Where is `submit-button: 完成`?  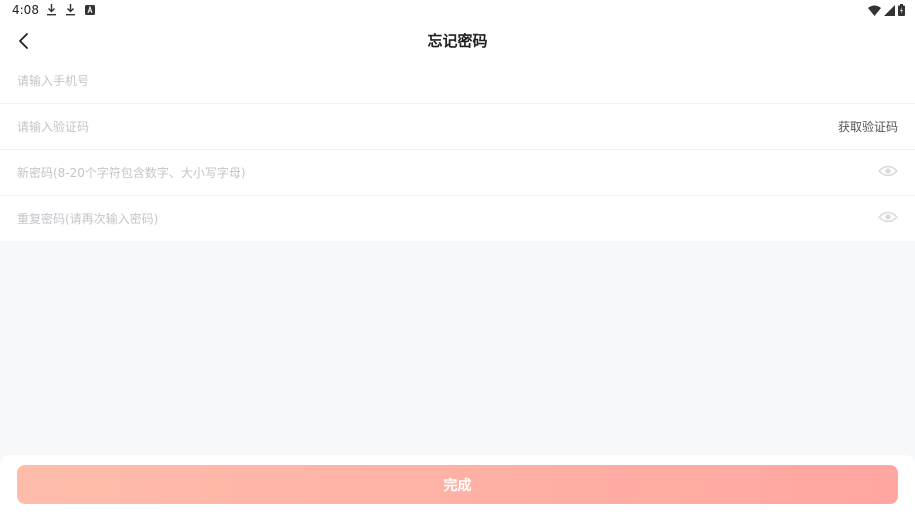 submit-button: 完成 is located at coordinates (457, 484).